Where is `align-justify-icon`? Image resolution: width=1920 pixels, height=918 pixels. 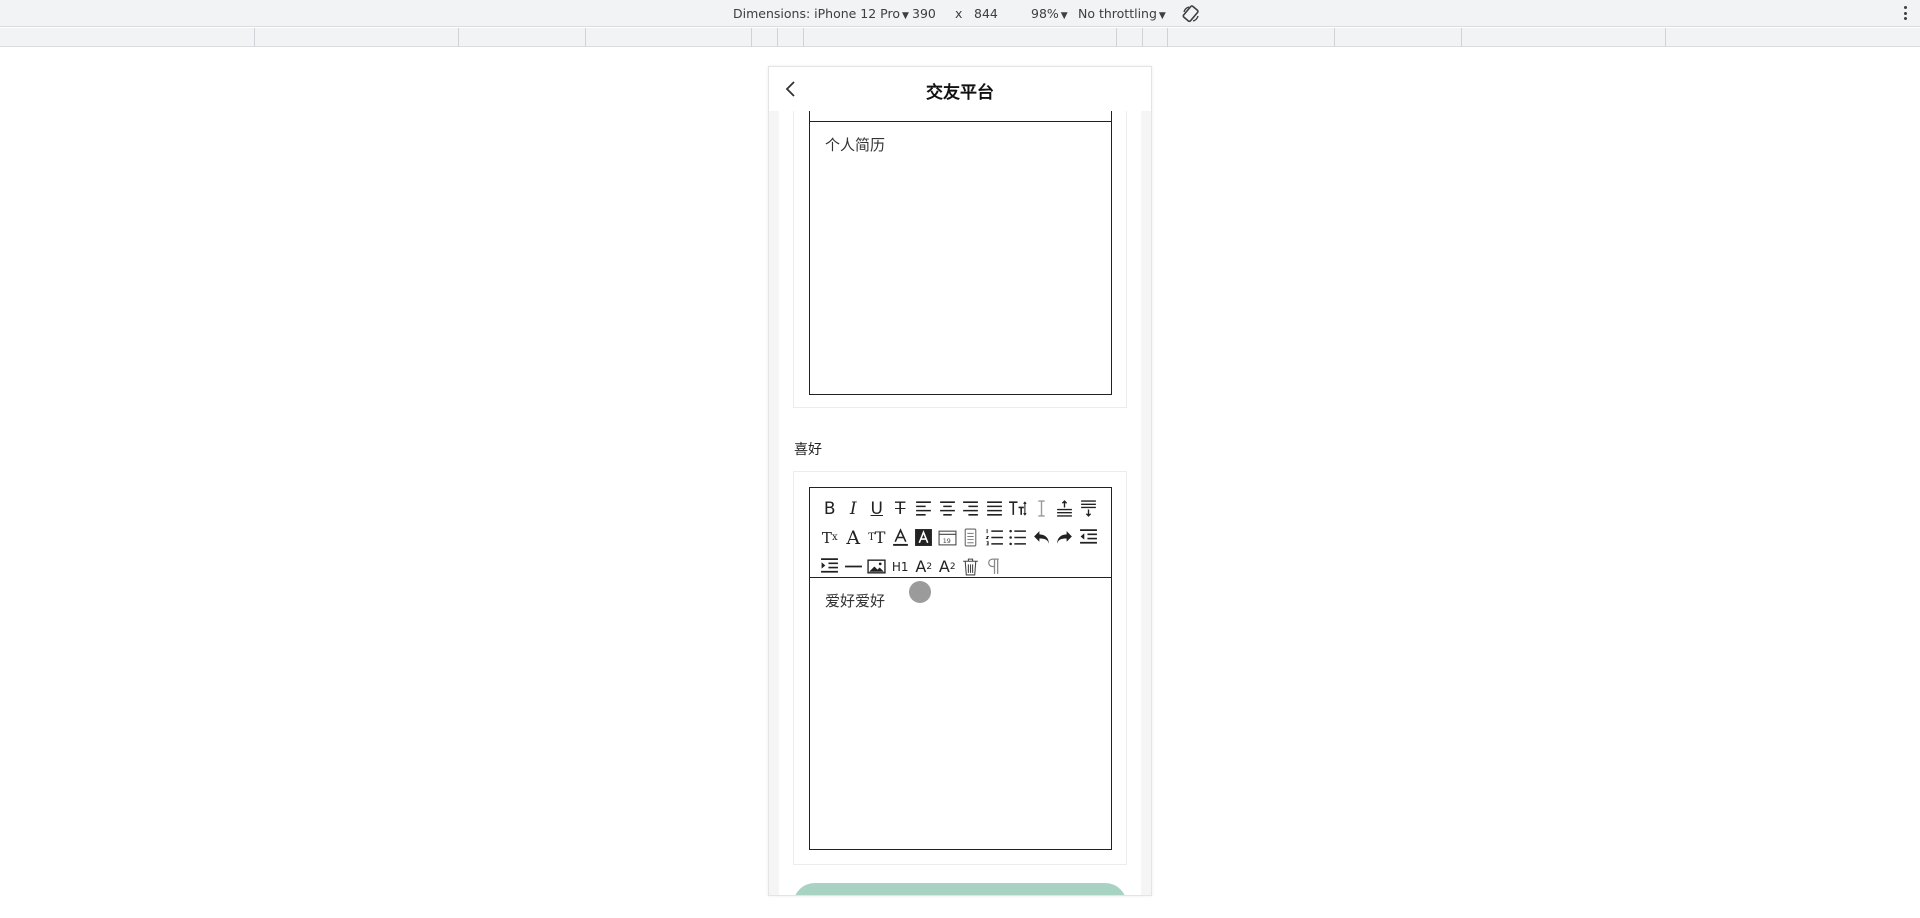
align-justify-icon is located at coordinates (995, 508).